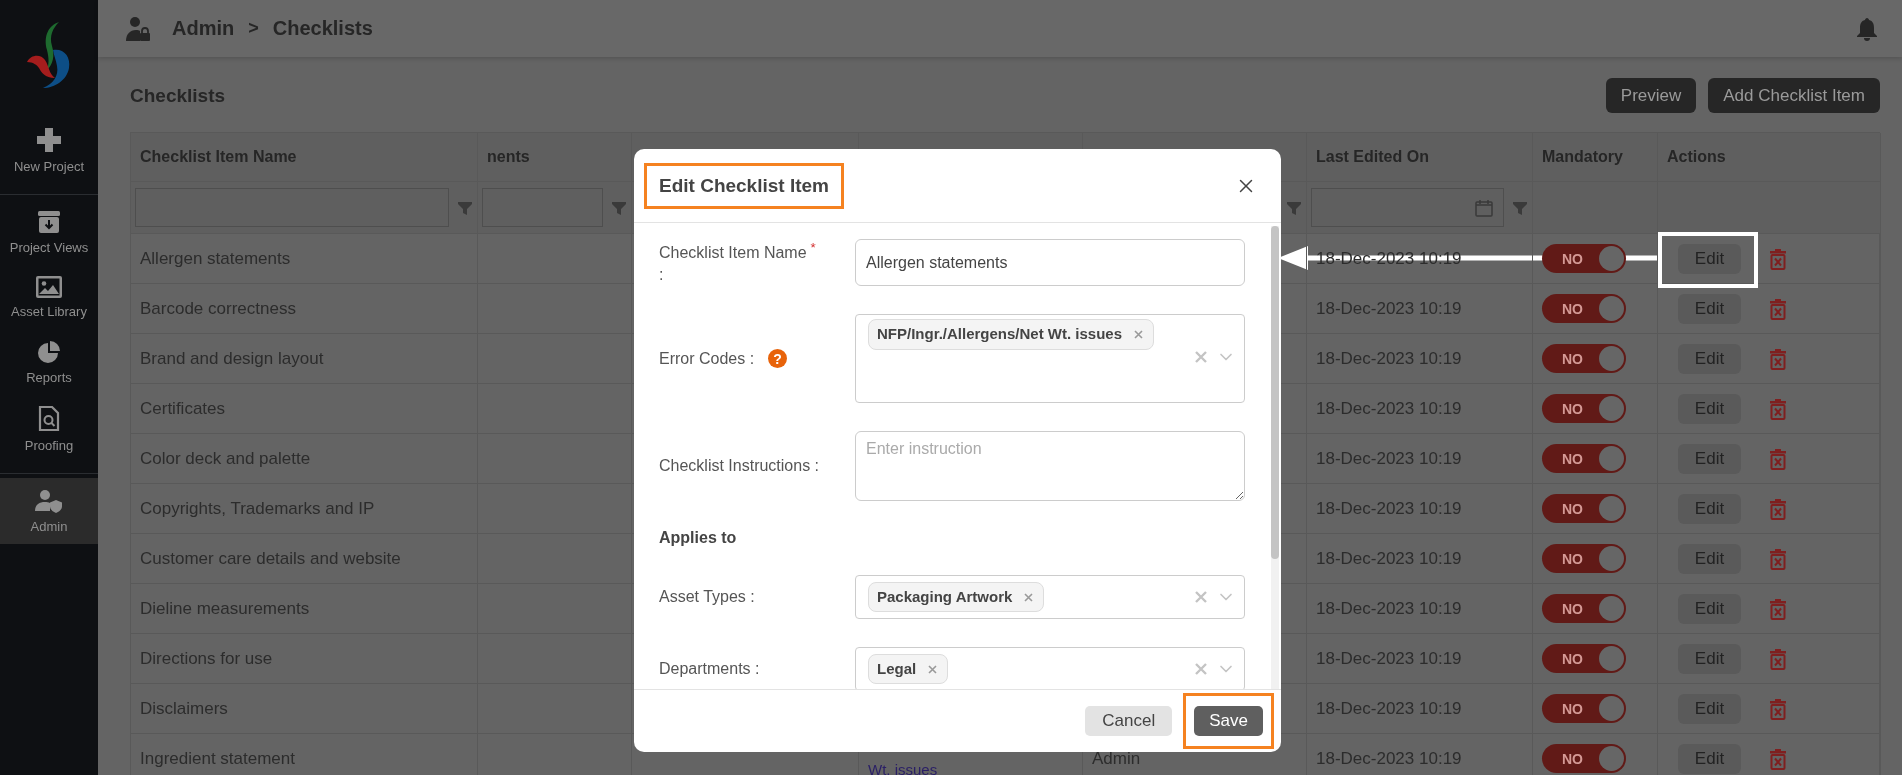  Describe the element at coordinates (555, 157) in the screenshot. I see `column-header: nents` at that location.